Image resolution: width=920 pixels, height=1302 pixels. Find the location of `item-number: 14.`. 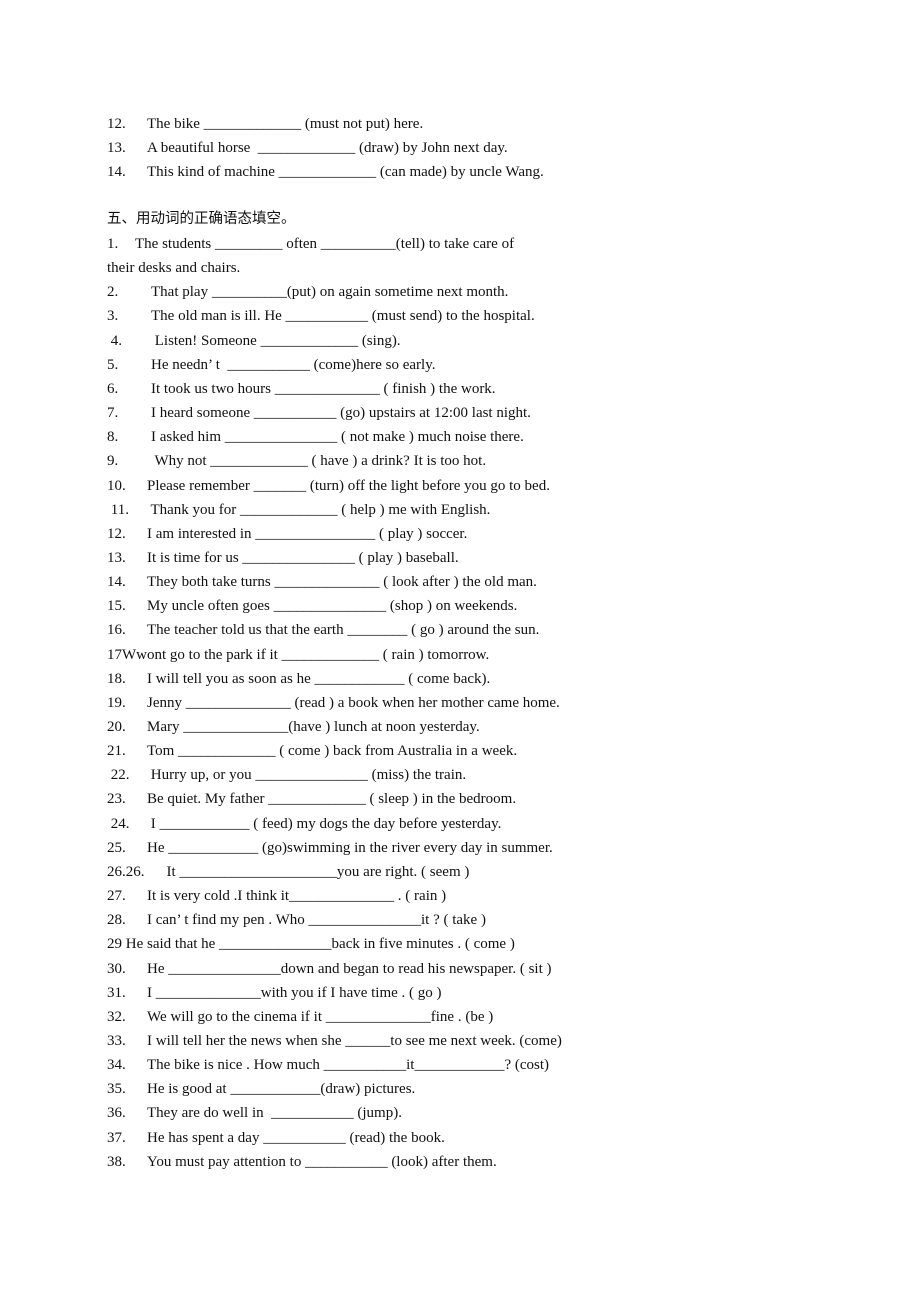

item-number: 14. is located at coordinates (116, 172).